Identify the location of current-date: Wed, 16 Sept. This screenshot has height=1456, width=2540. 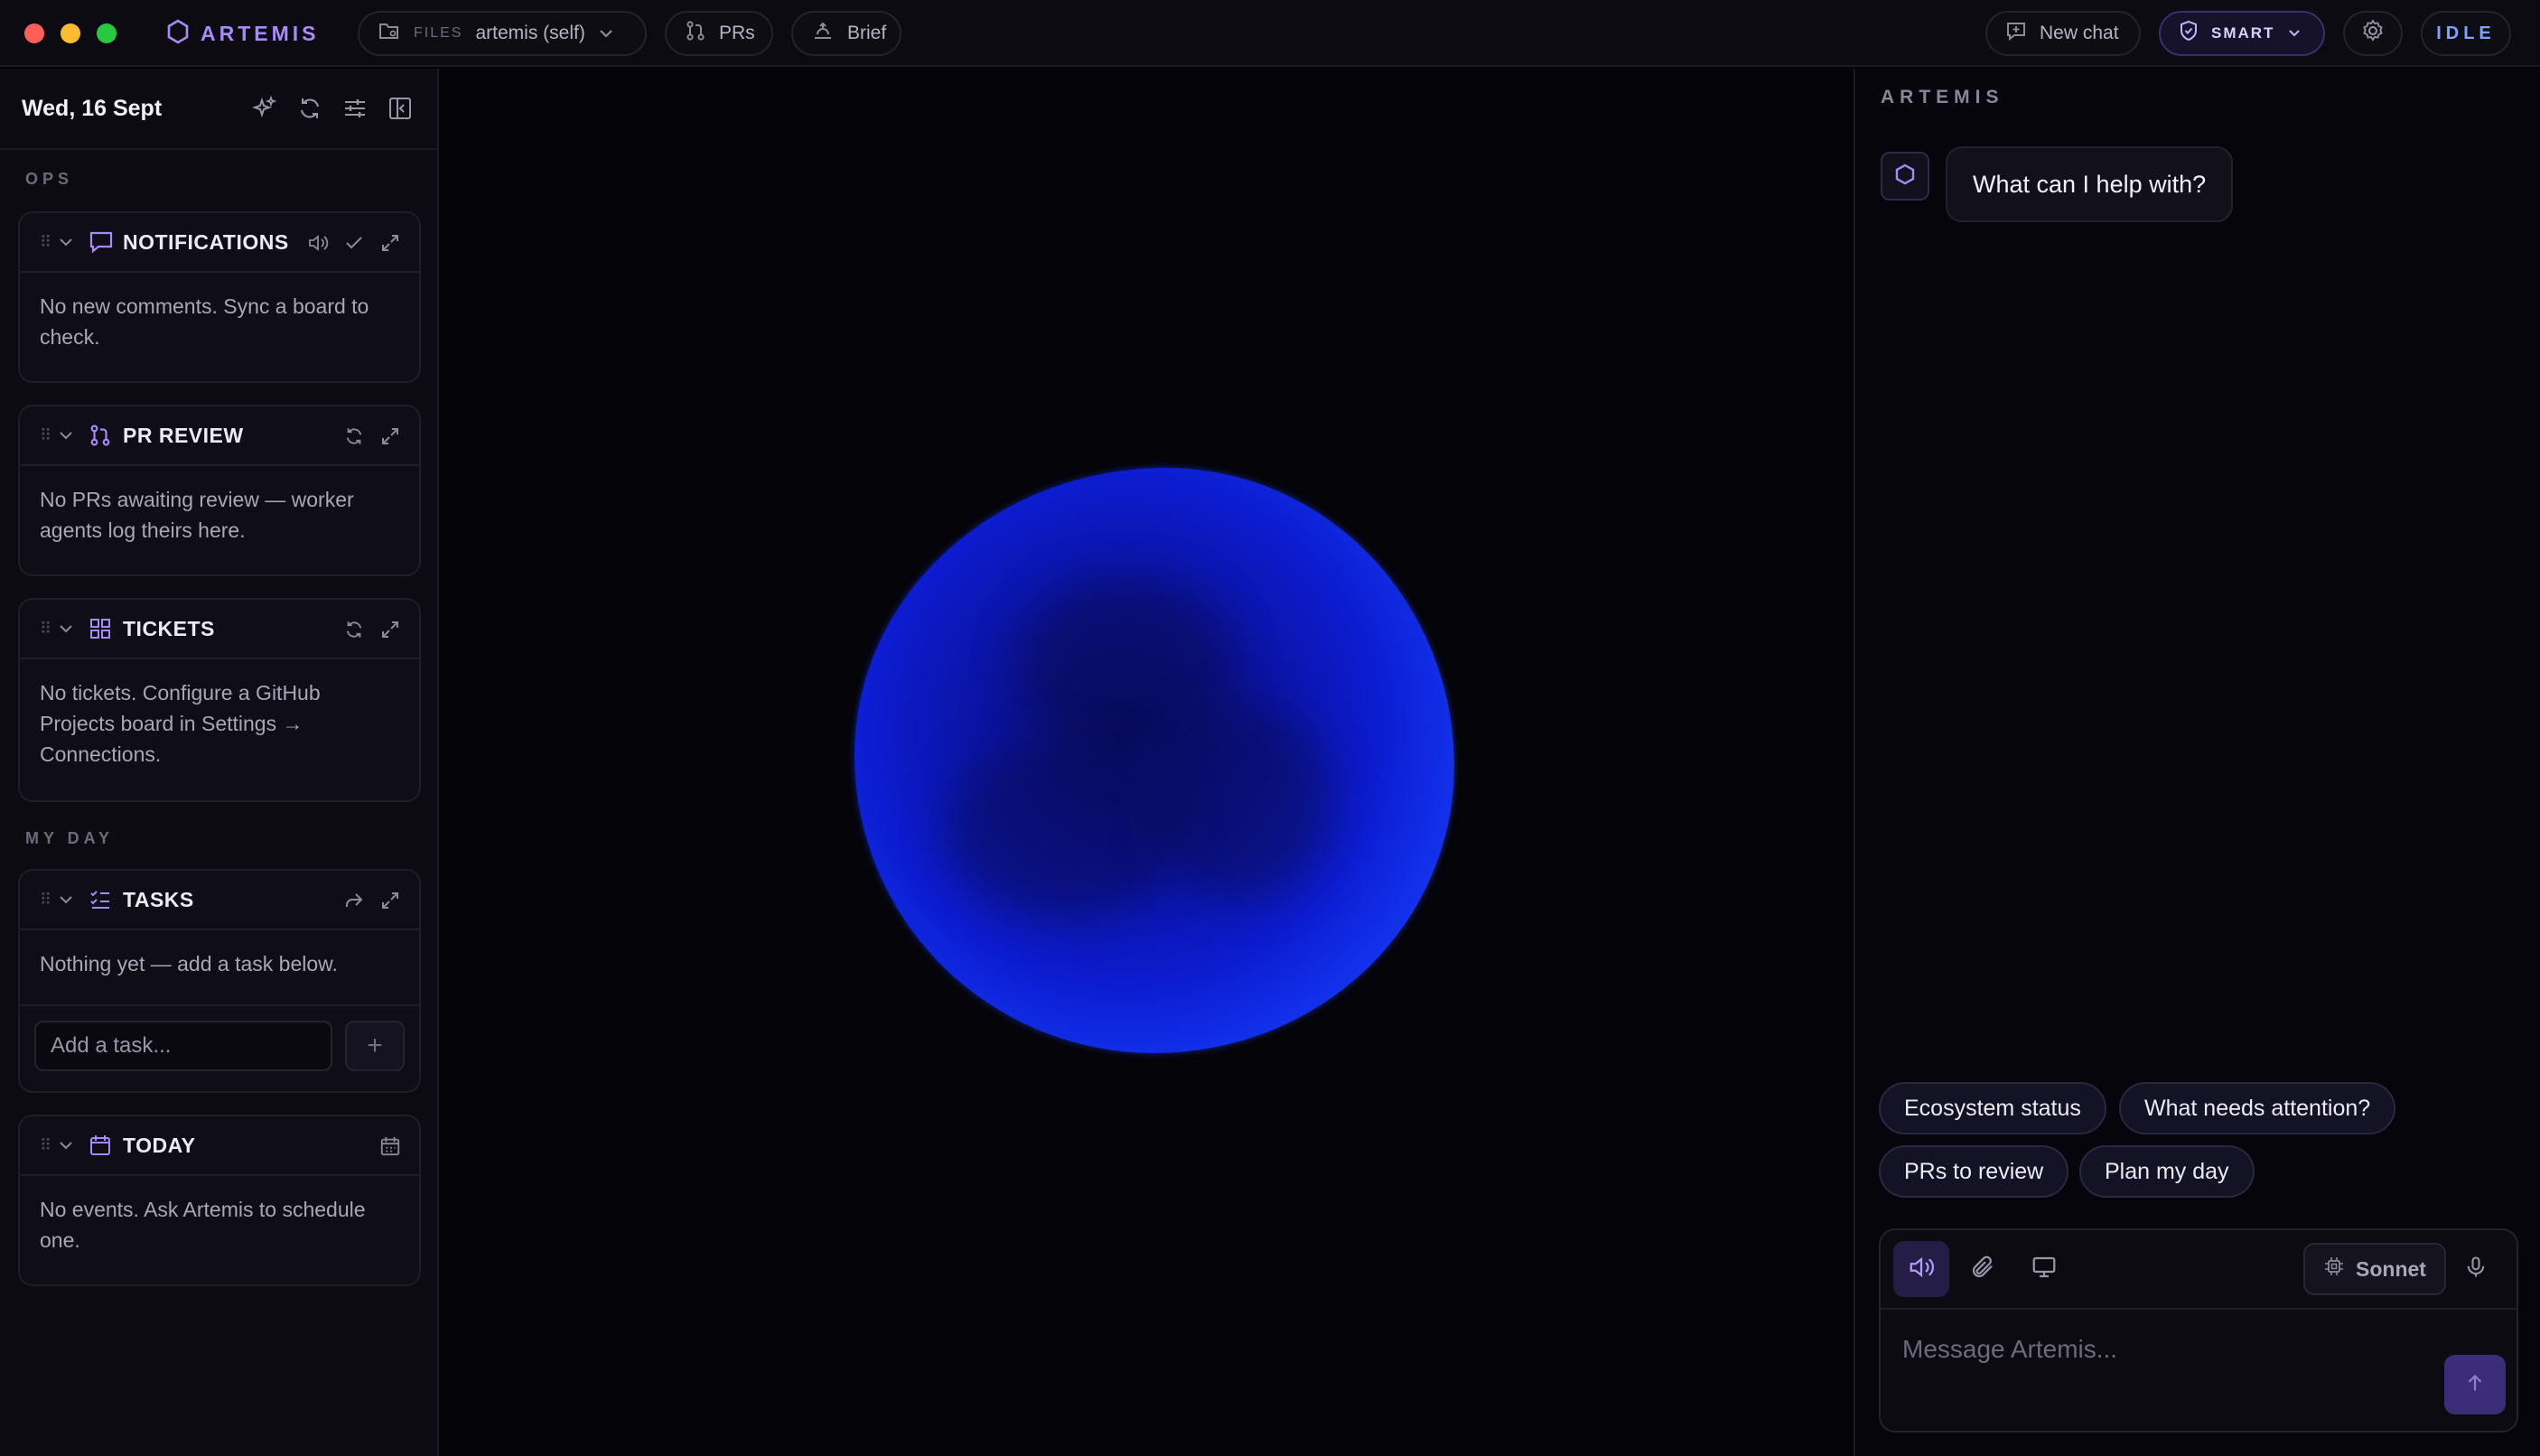
(92, 108).